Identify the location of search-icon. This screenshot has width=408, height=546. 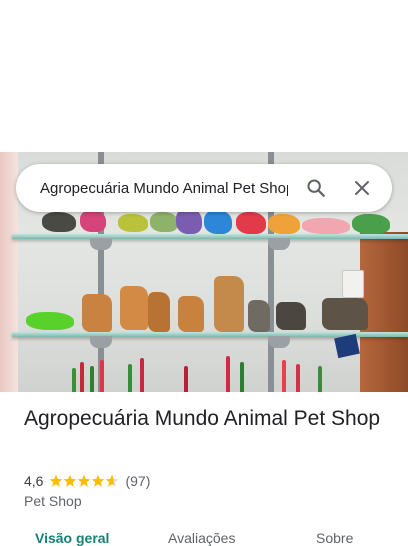
(316, 188).